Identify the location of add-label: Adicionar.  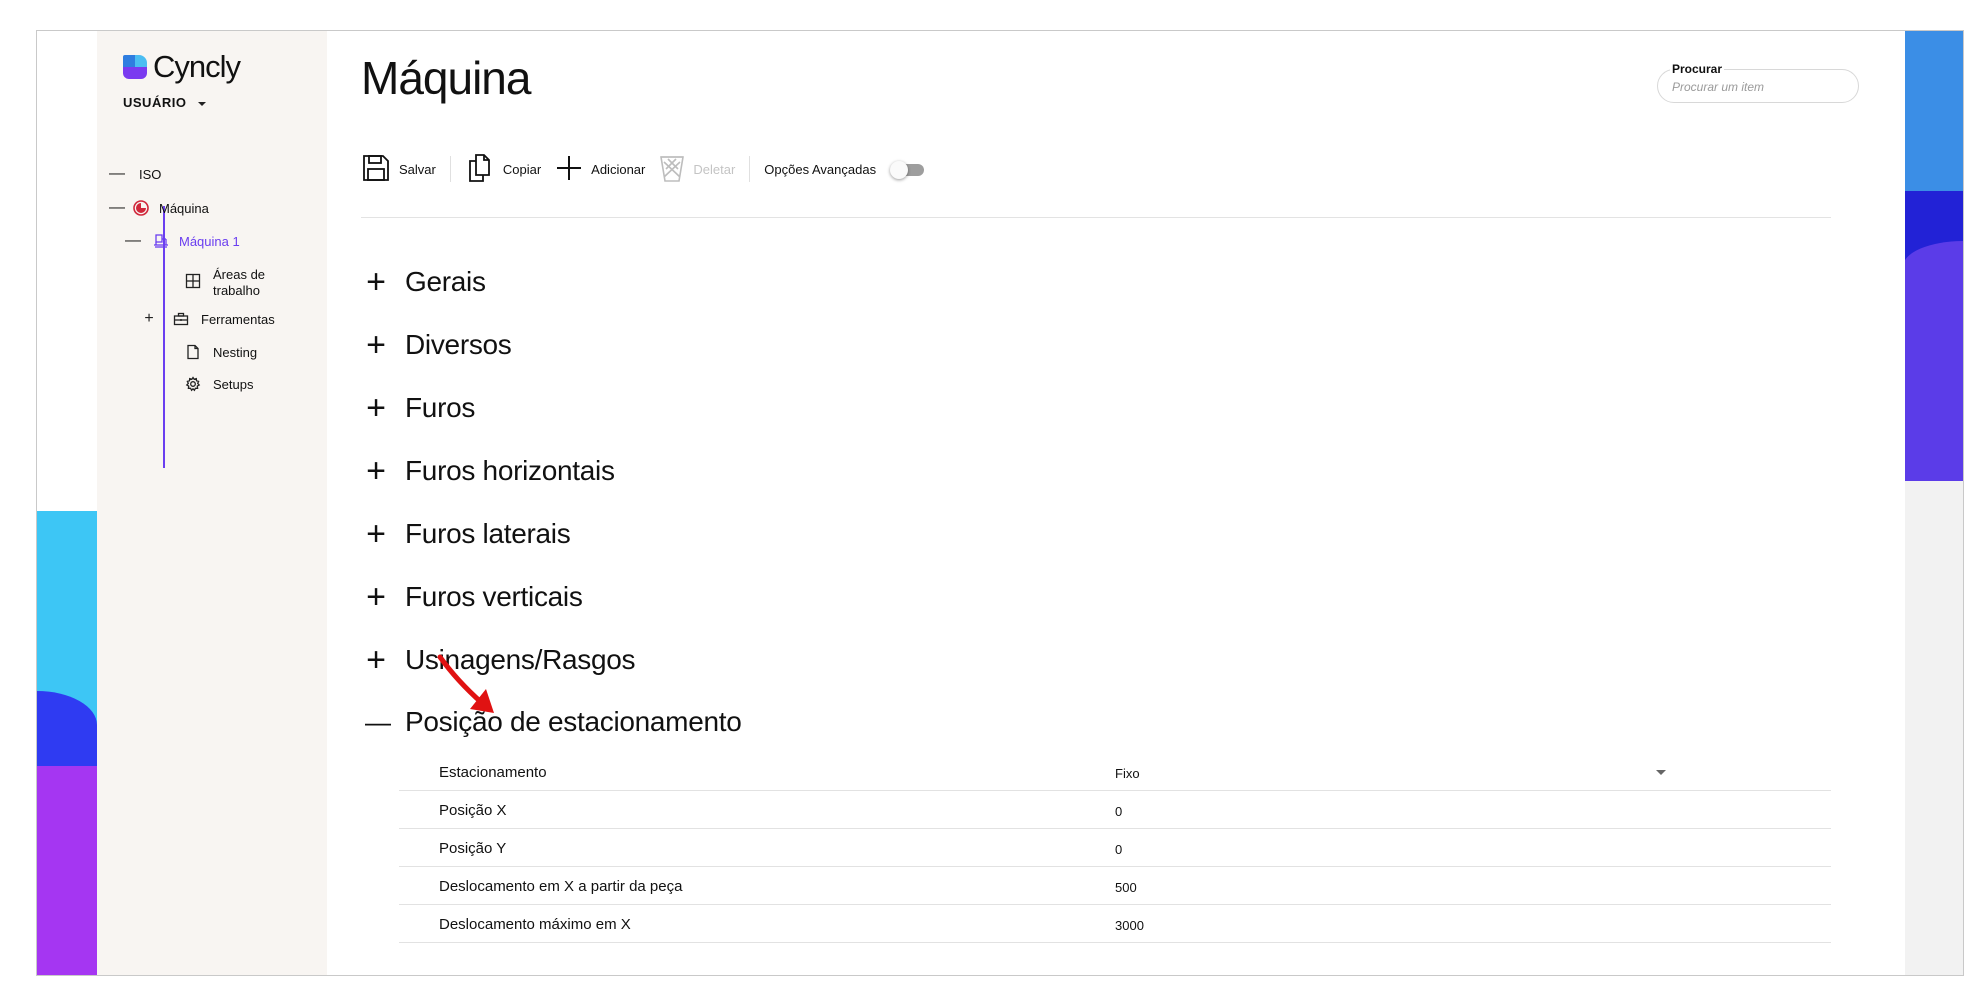
(618, 169).